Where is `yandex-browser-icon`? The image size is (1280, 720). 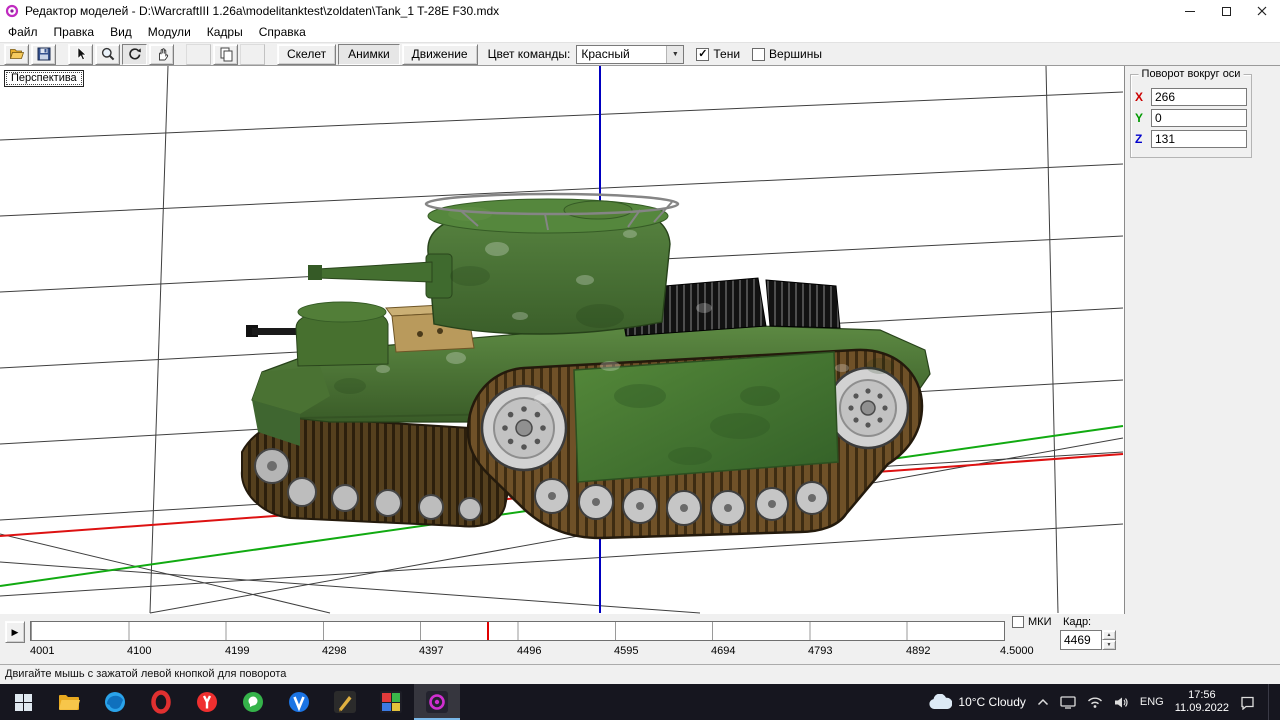 yandex-browser-icon is located at coordinates (207, 702).